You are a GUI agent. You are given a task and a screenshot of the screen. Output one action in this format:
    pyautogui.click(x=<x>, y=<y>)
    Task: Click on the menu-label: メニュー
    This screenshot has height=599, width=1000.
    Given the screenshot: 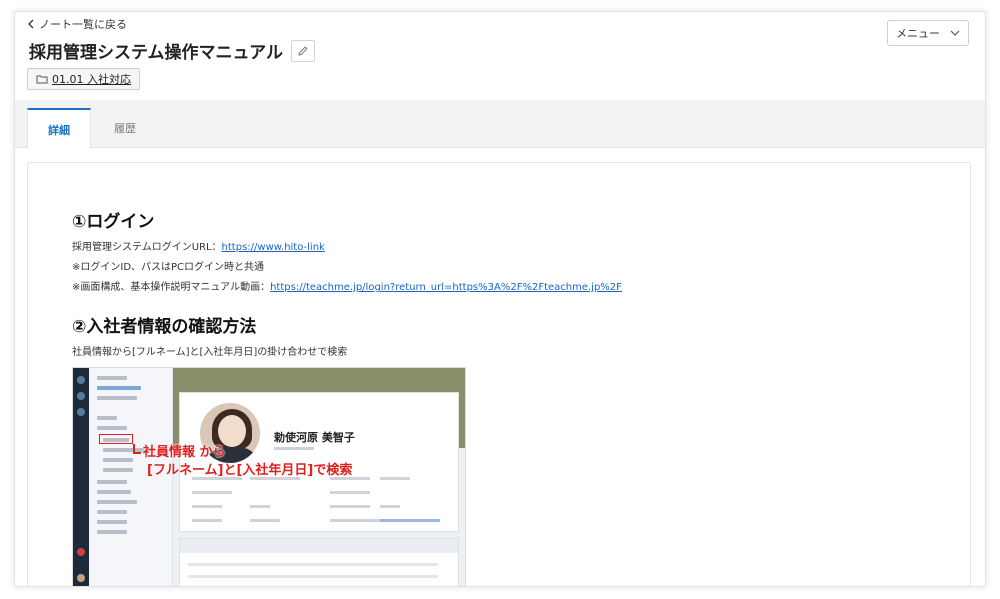 What is the action you would take?
    pyautogui.click(x=918, y=33)
    